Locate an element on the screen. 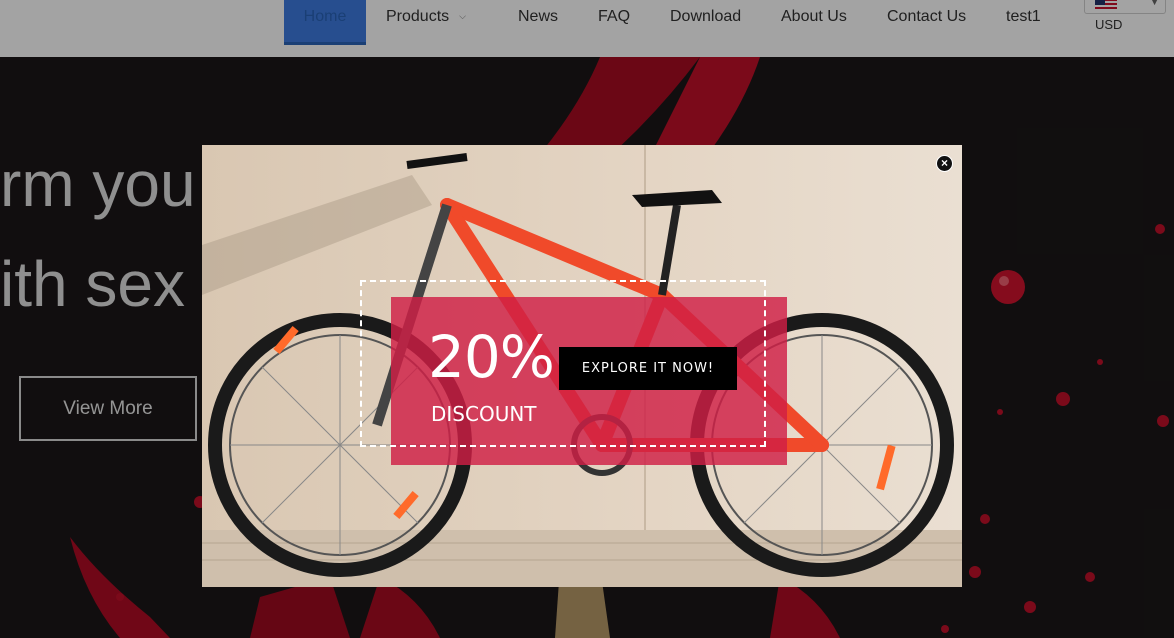  close-icon: × is located at coordinates (944, 163).